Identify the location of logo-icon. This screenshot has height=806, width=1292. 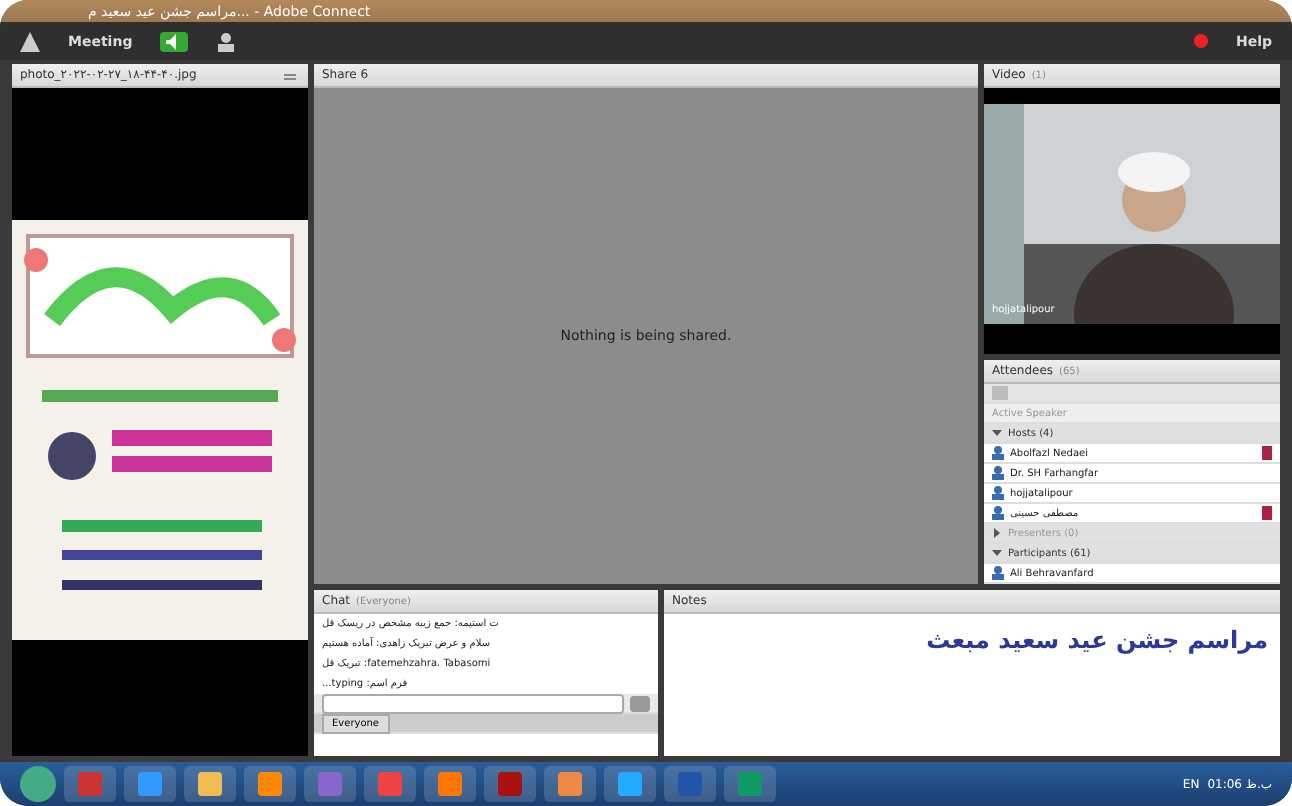
(30, 41).